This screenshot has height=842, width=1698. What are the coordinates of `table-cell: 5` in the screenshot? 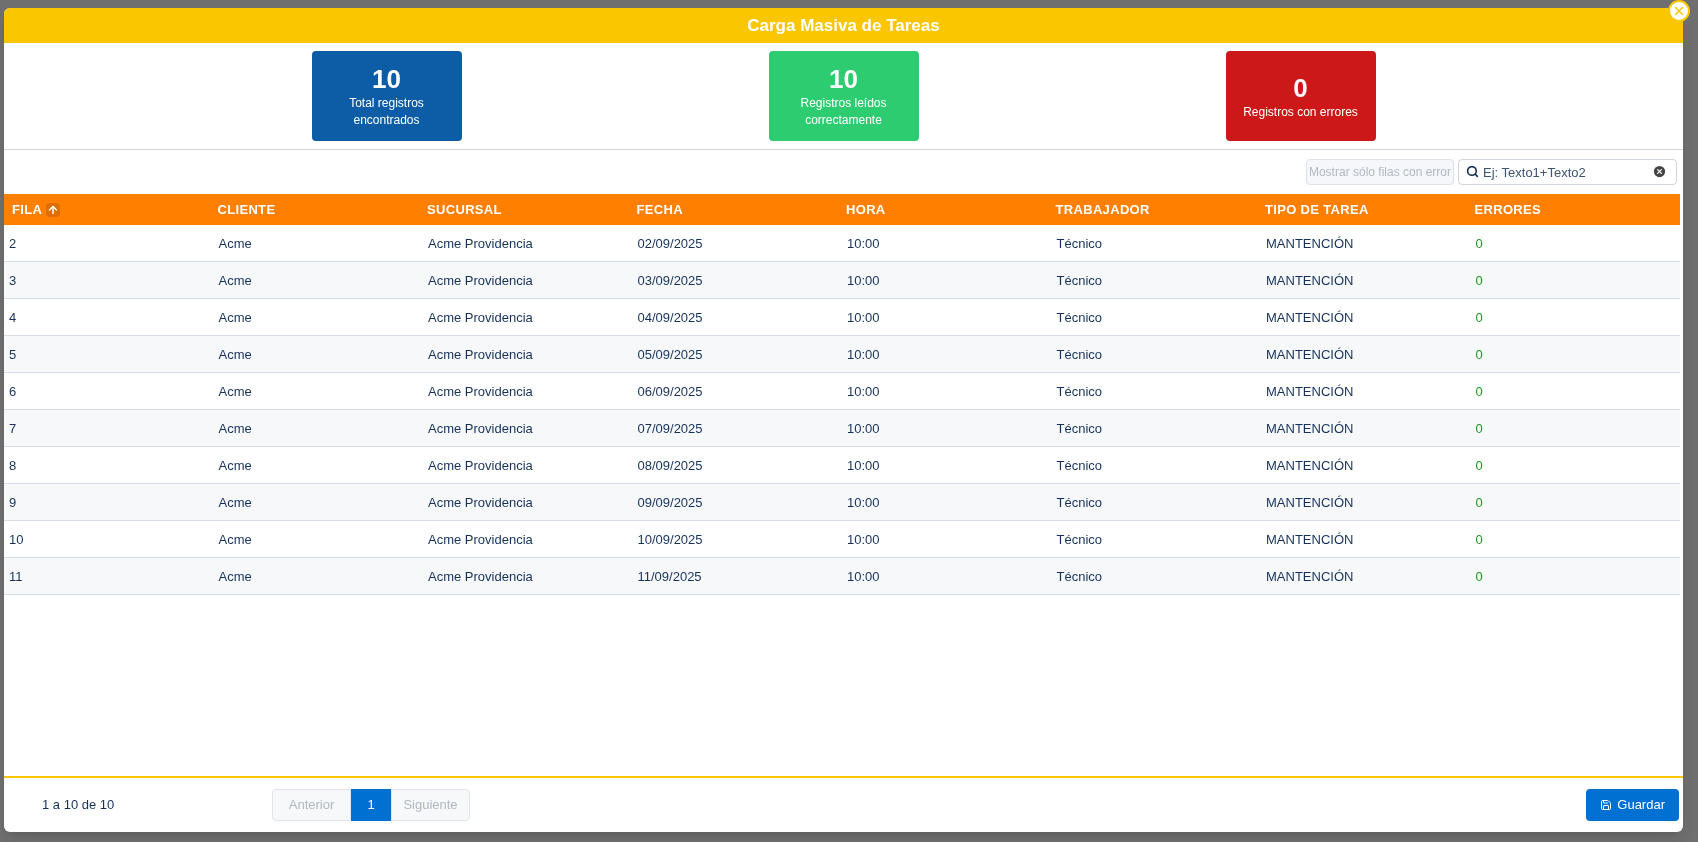 It's located at (13, 354).